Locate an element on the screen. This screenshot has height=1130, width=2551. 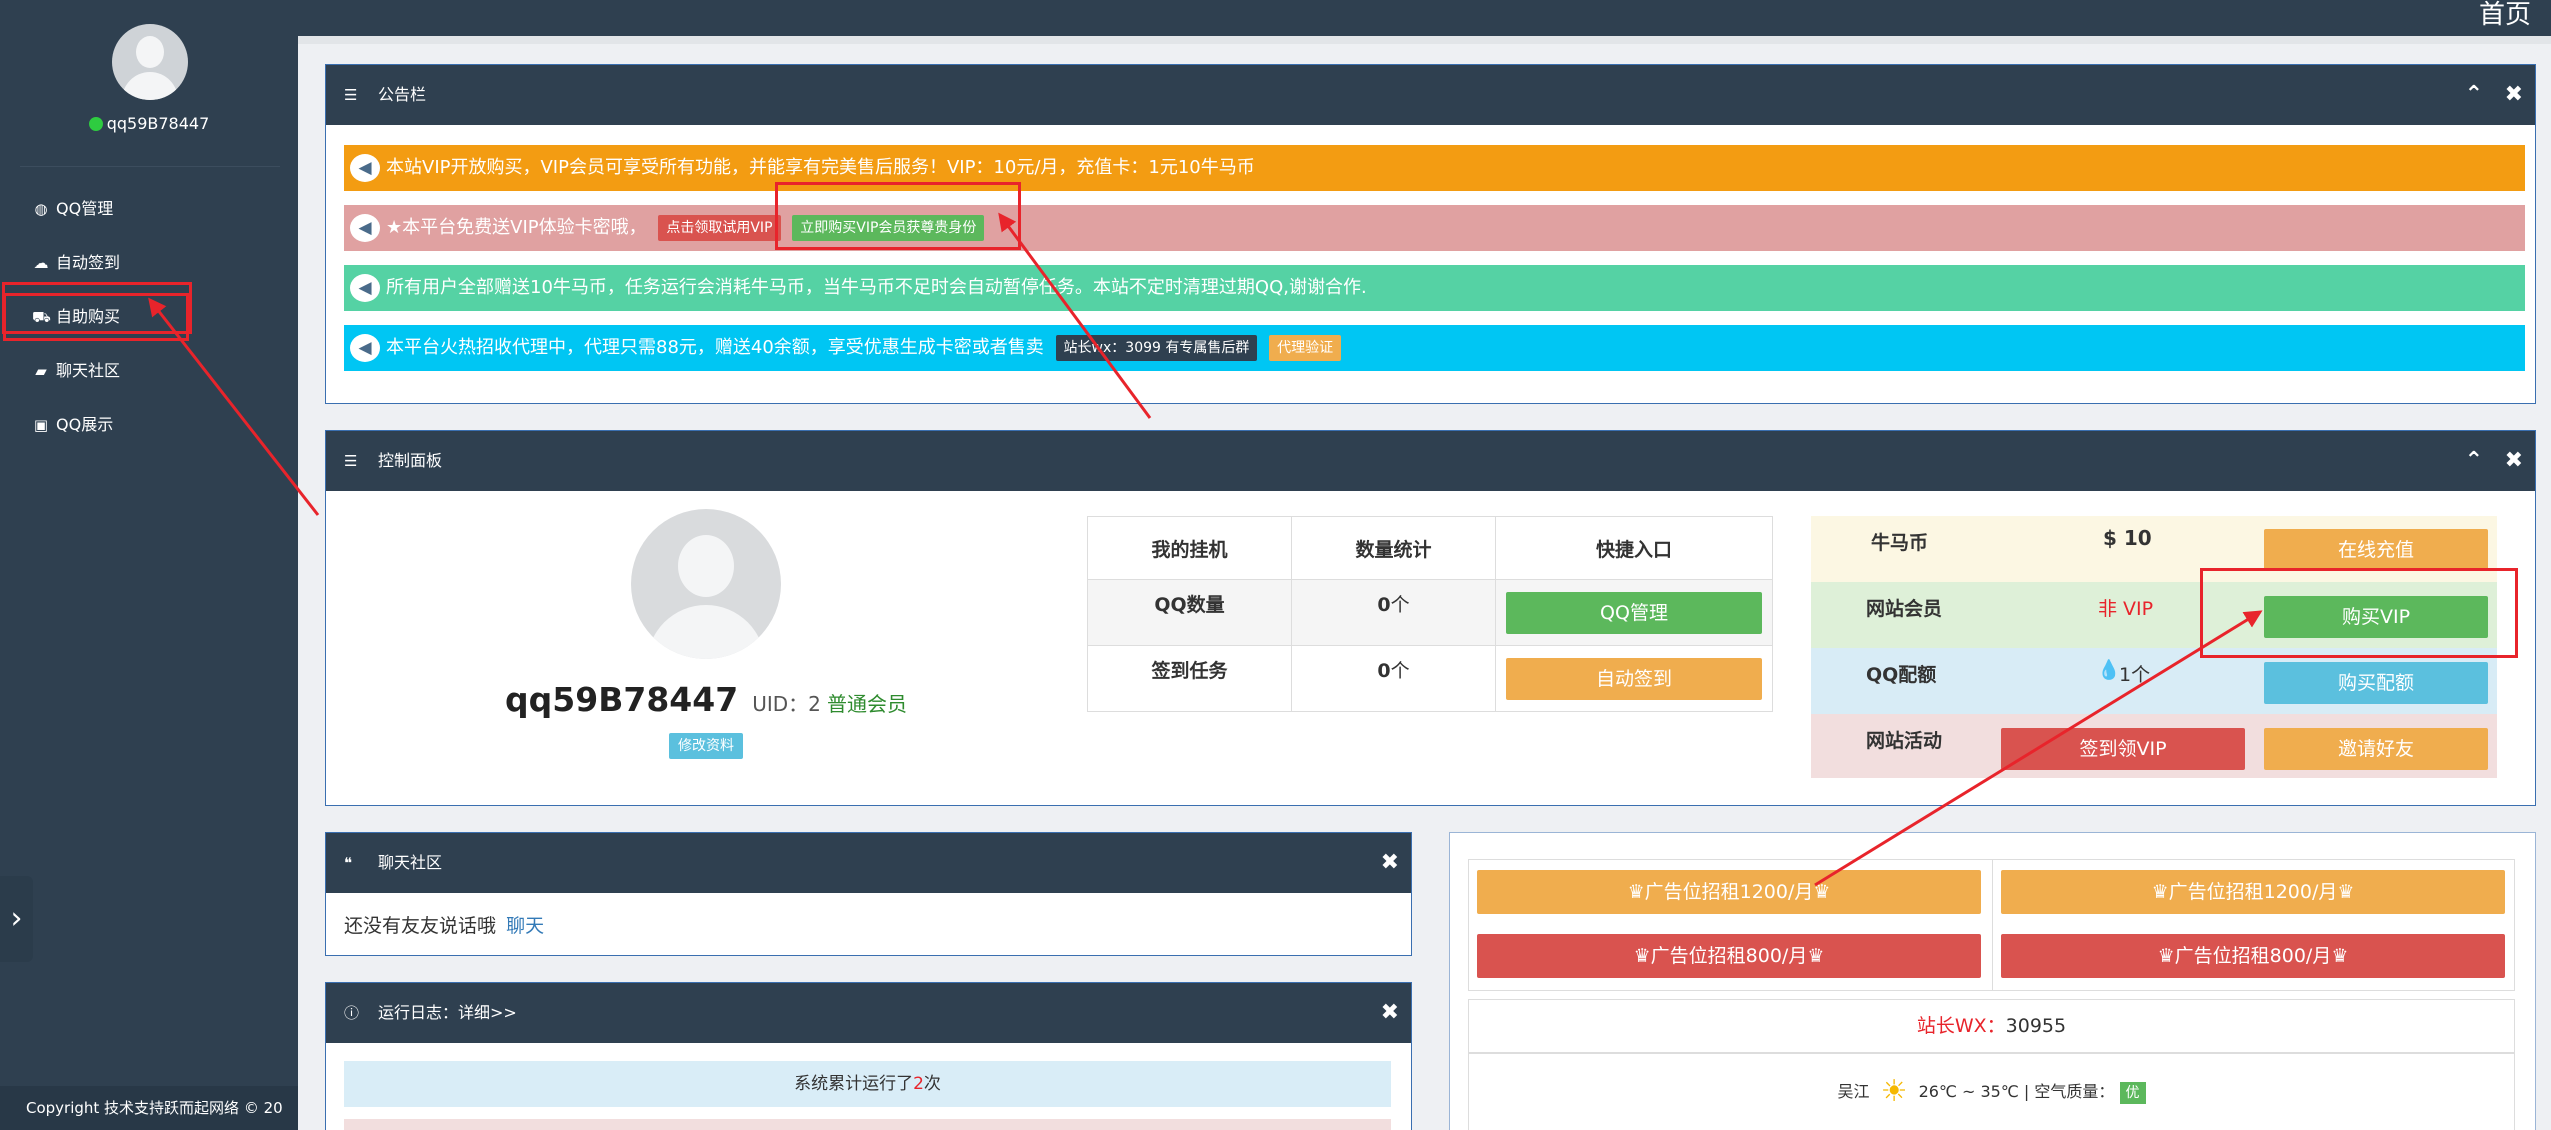
row-action: 自动签到 is located at coordinates (1634, 678).